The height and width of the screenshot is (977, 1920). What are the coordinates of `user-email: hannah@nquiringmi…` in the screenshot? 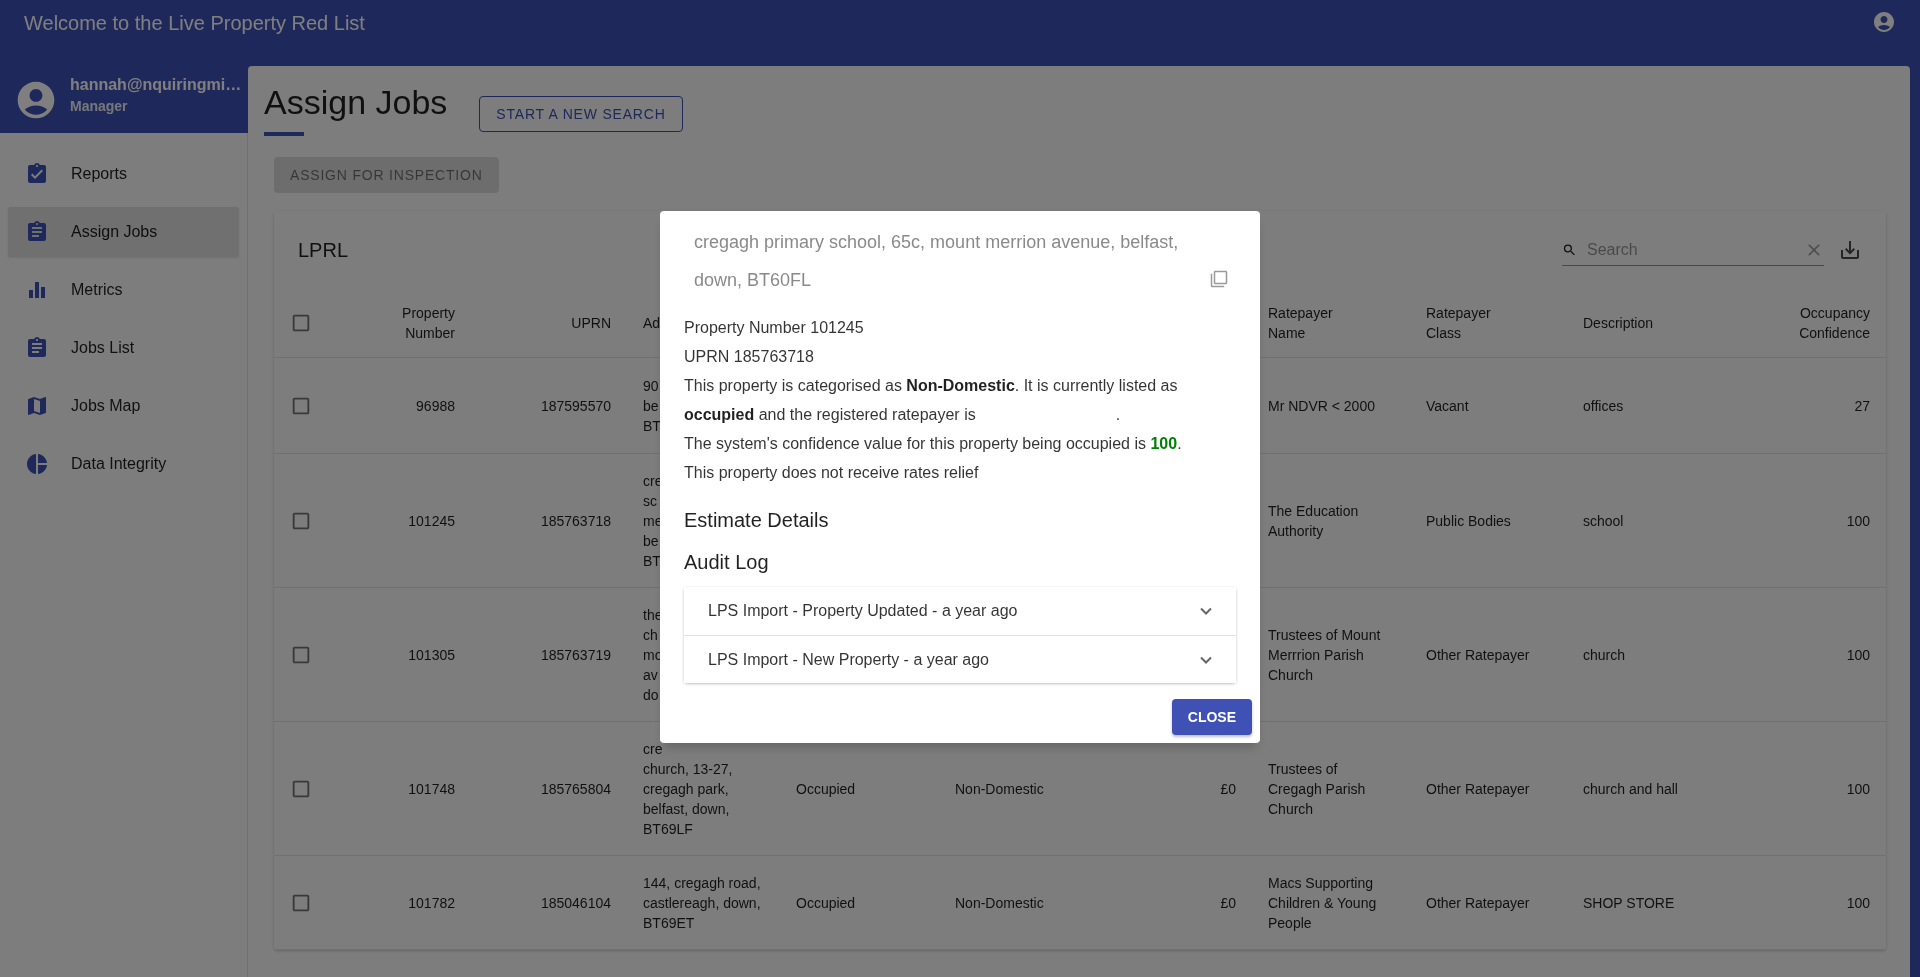 It's located at (156, 84).